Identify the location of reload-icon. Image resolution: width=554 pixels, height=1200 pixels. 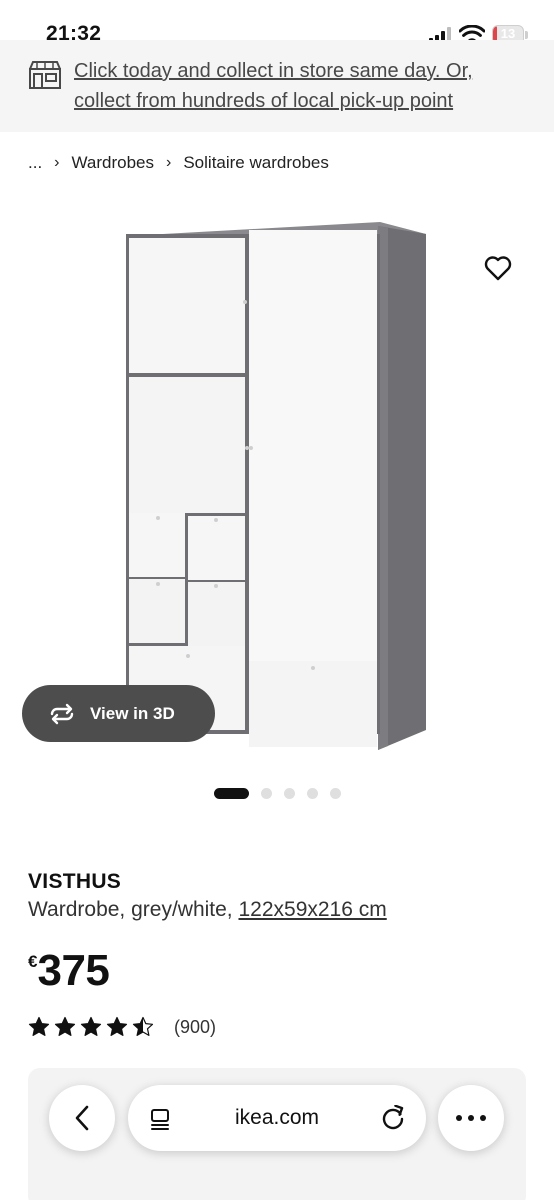
(393, 1118).